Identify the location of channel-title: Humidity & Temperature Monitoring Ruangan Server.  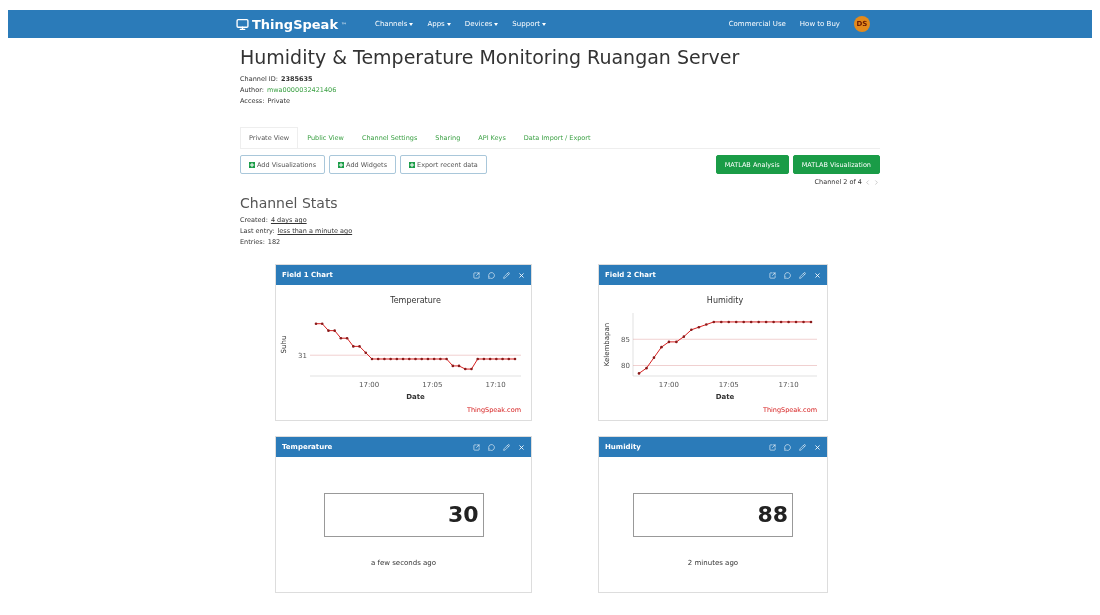
(490, 57).